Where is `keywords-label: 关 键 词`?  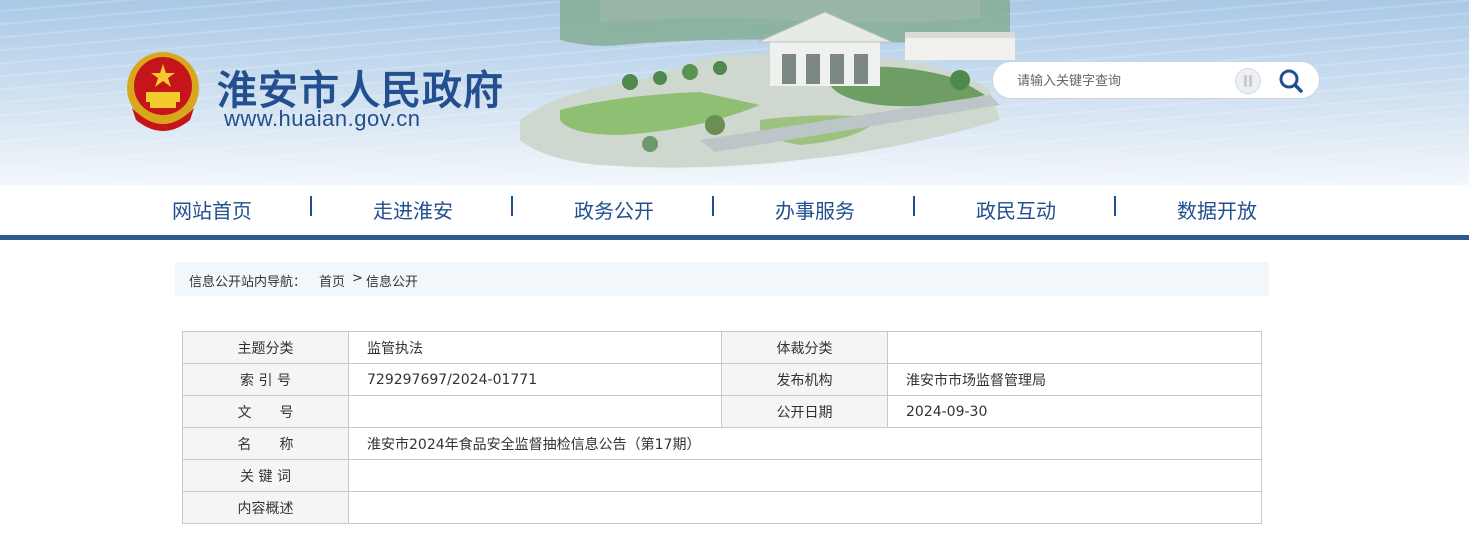 keywords-label: 关 键 词 is located at coordinates (265, 475).